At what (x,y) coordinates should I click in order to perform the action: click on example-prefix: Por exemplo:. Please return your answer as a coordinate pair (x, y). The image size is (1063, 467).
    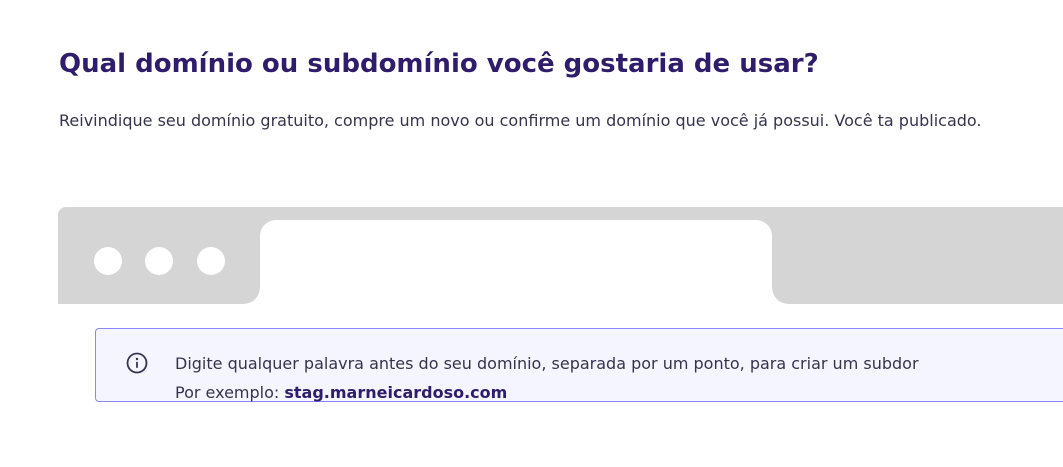
    Looking at the image, I should click on (230, 392).